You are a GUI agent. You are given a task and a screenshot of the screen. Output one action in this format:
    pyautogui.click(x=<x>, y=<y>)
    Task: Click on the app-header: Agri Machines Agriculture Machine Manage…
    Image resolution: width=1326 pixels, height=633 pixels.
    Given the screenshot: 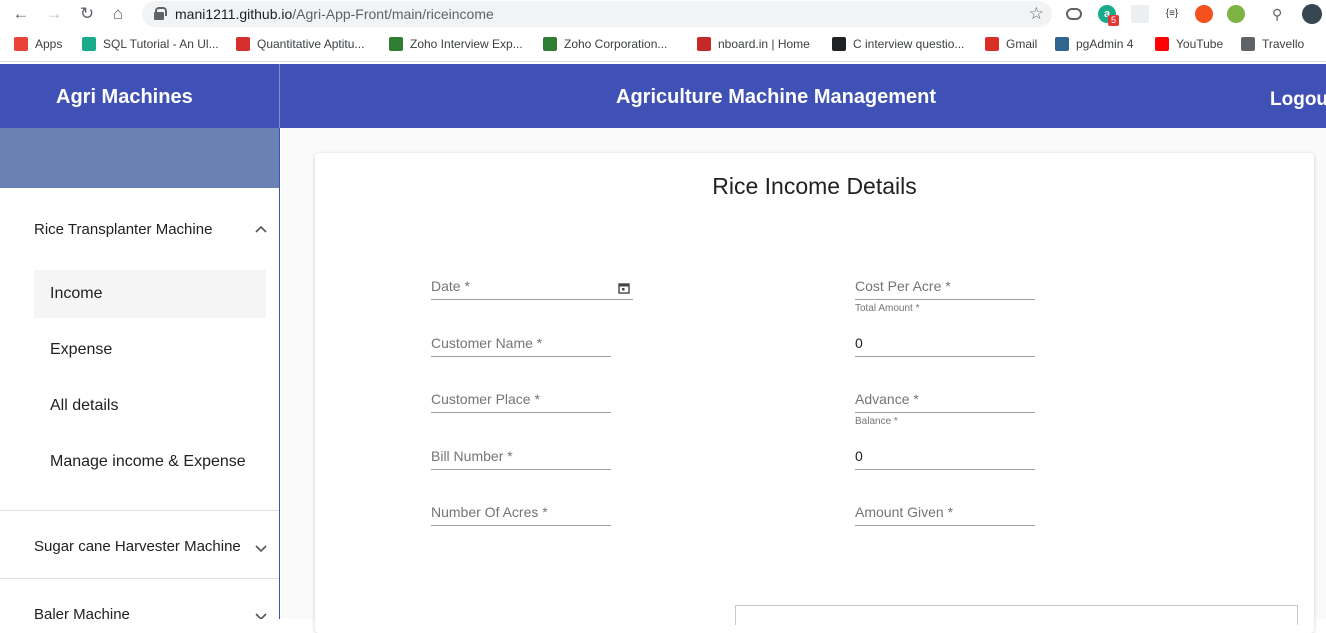 What is the action you would take?
    pyautogui.click(x=663, y=96)
    